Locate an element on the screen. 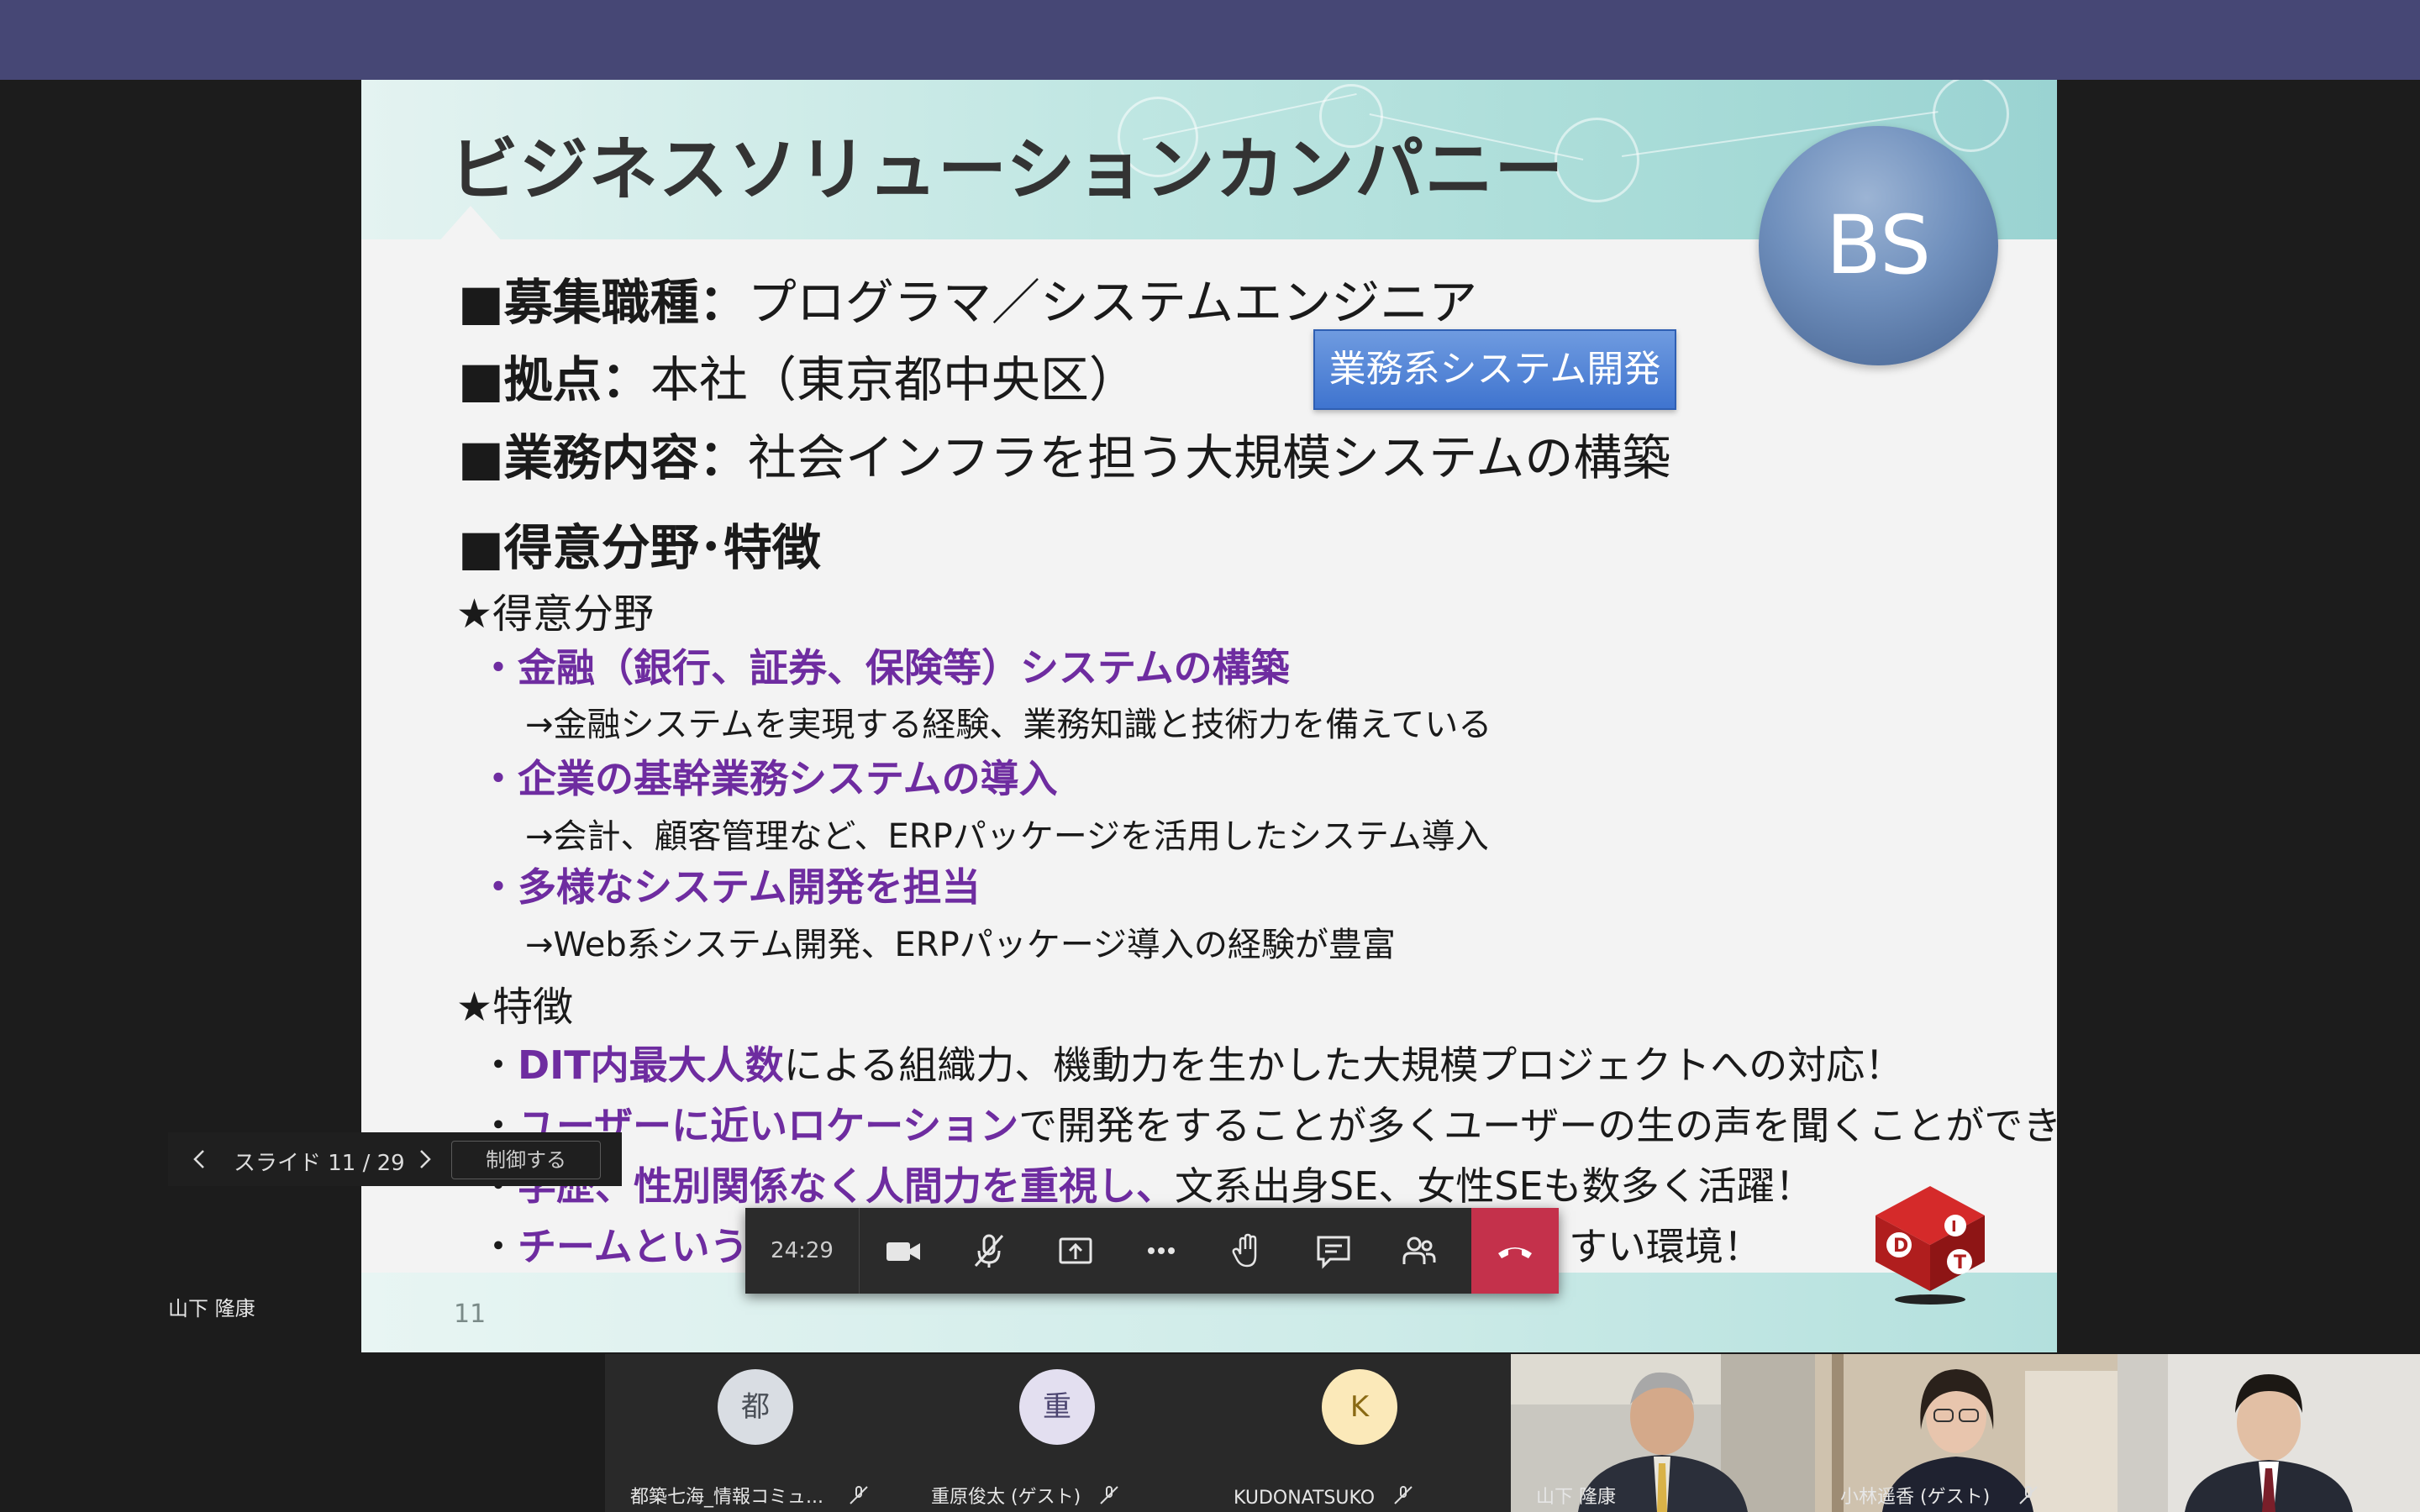  bs-badge: BS is located at coordinates (1878, 245).